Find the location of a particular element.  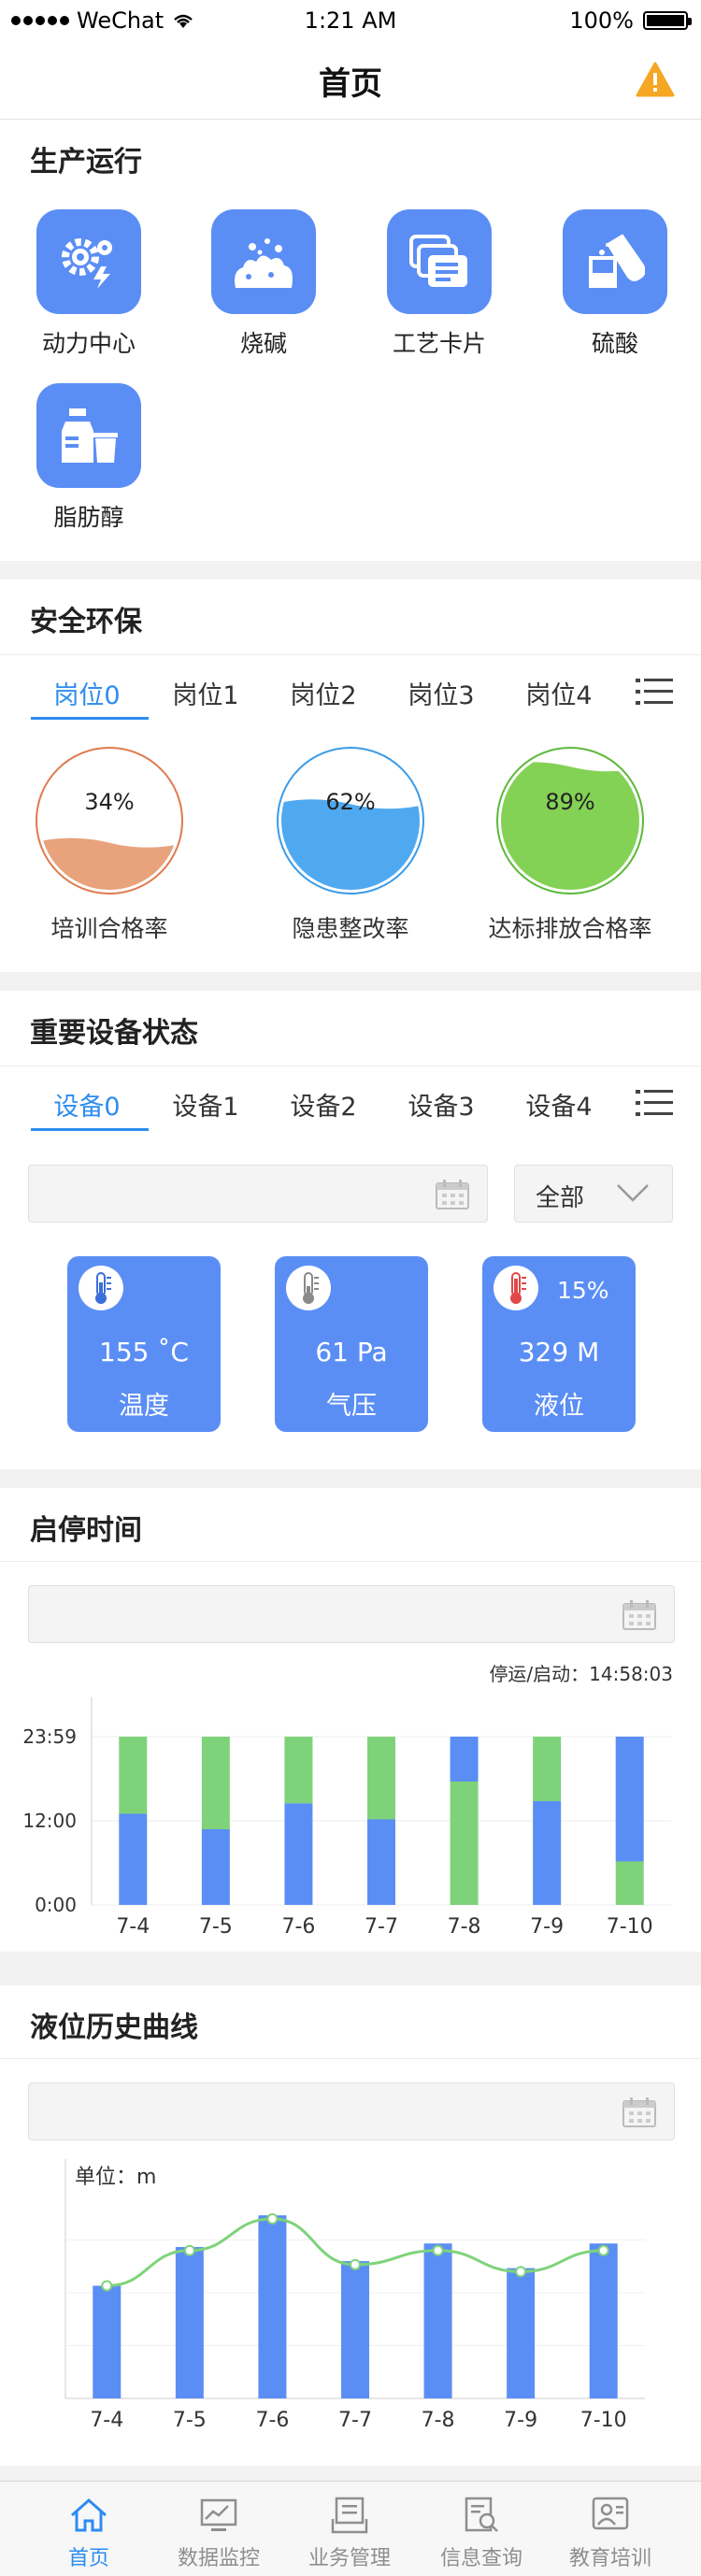

tabbar-label: 业务管理 is located at coordinates (349, 2558).